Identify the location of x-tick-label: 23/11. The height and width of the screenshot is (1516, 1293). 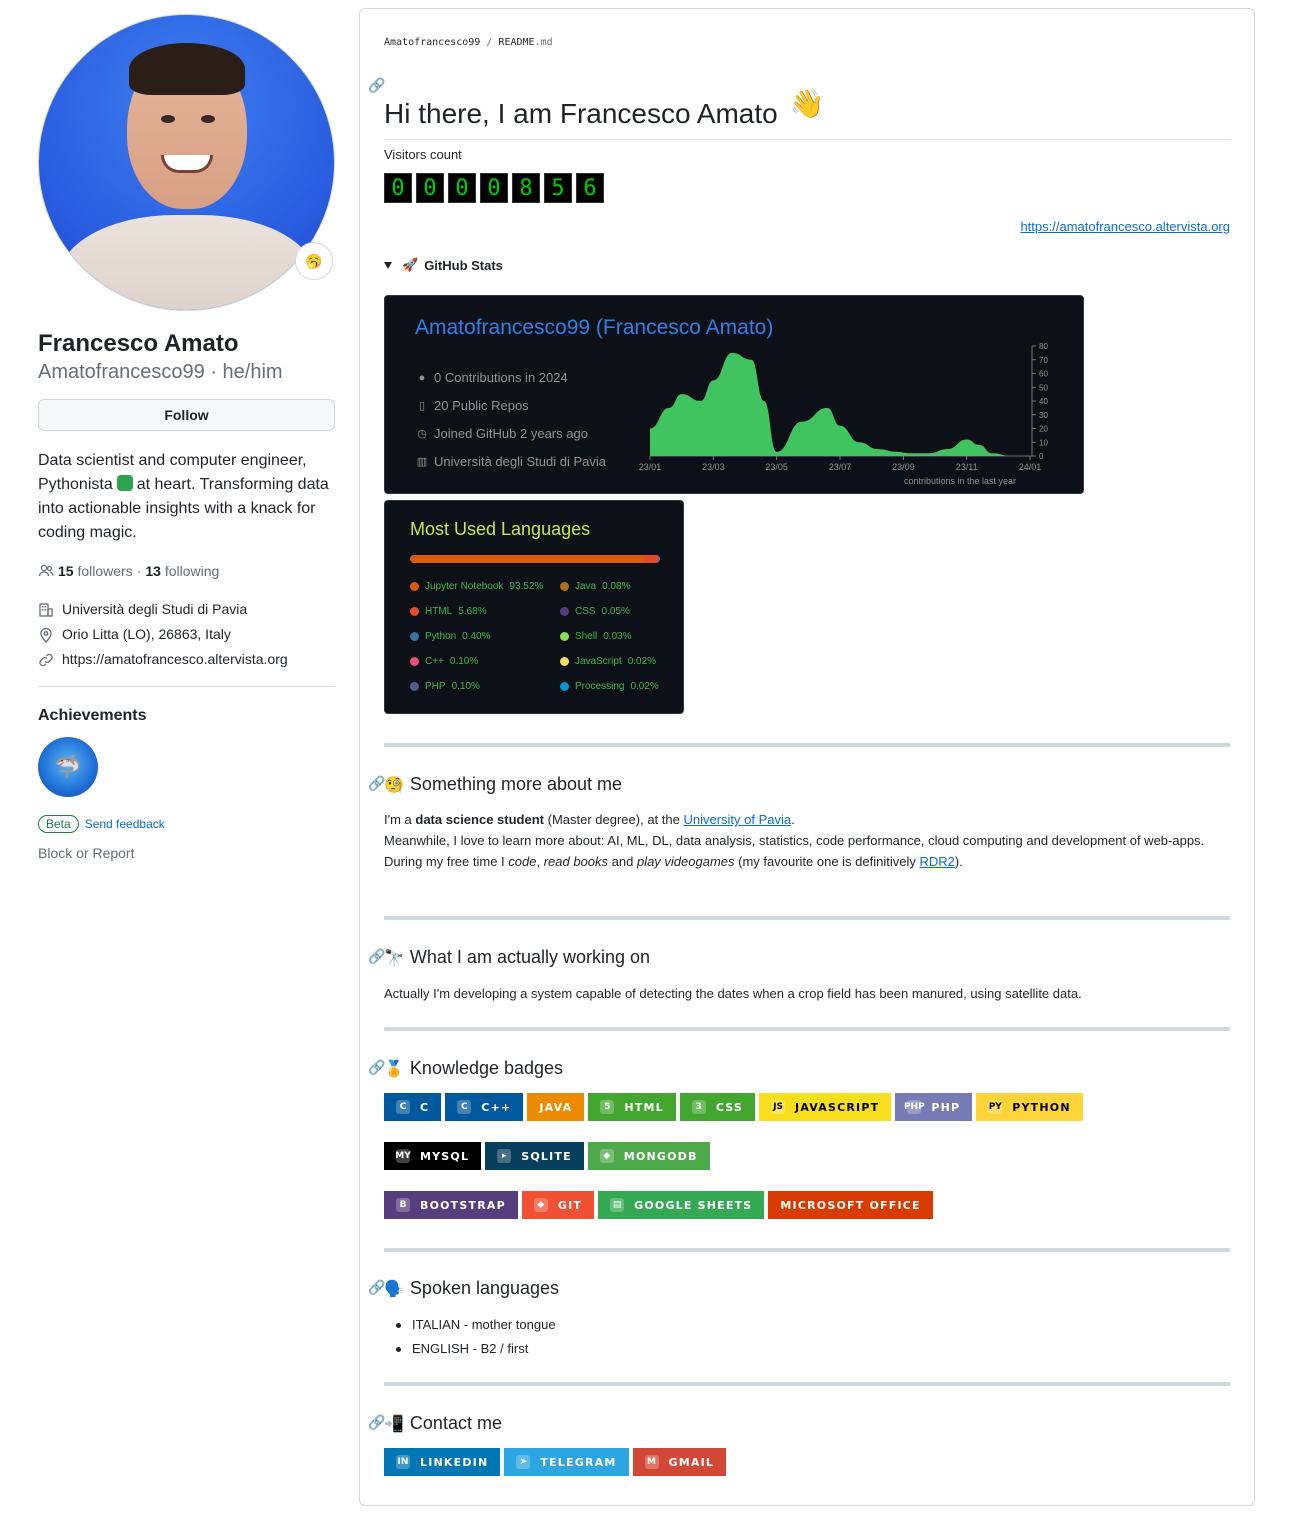
(967, 467).